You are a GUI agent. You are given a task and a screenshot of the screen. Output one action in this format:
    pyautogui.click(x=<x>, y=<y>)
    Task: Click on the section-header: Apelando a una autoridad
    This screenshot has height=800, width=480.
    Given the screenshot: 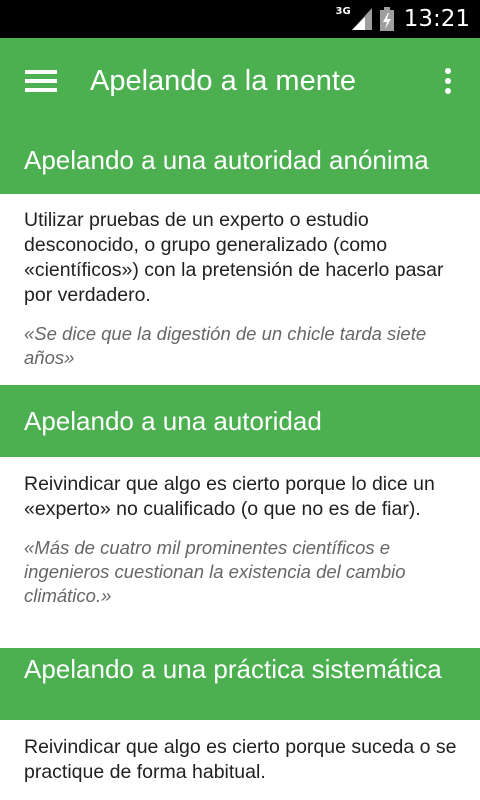 What is the action you would take?
    pyautogui.click(x=240, y=421)
    